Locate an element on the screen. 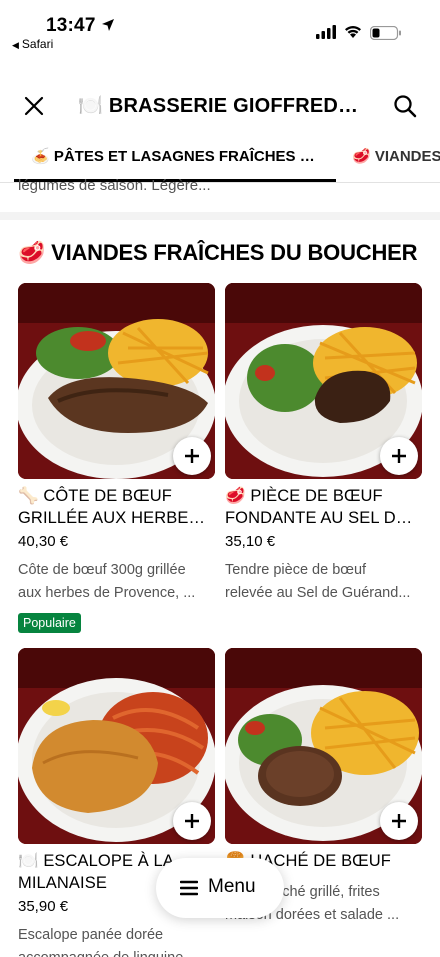 Image resolution: width=440 pixels, height=957 pixels. item-description-line: Tendre pièce de bœuf is located at coordinates (296, 570).